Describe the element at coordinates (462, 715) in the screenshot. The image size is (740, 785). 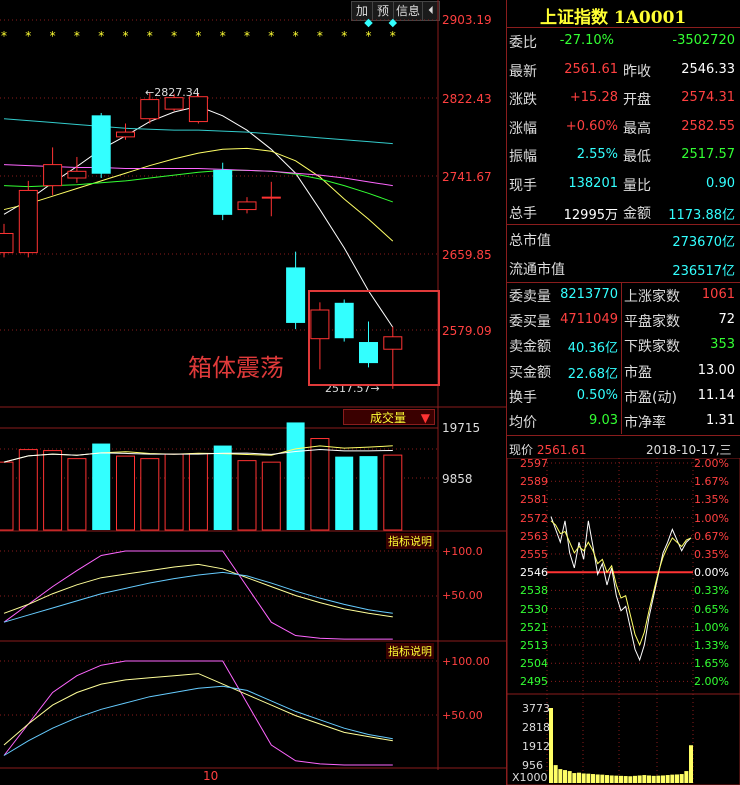
I see `indicator2-axis-label: +50.00` at that location.